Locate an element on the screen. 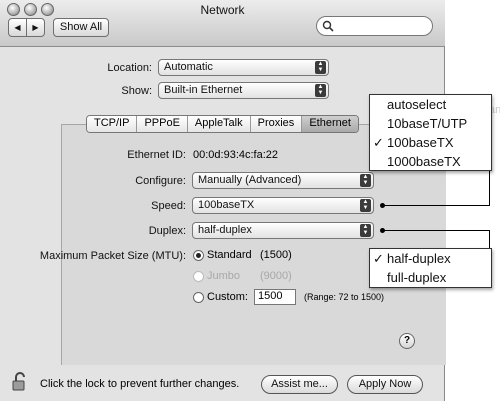  configure-value: Manually (Advanced) is located at coordinates (250, 180).